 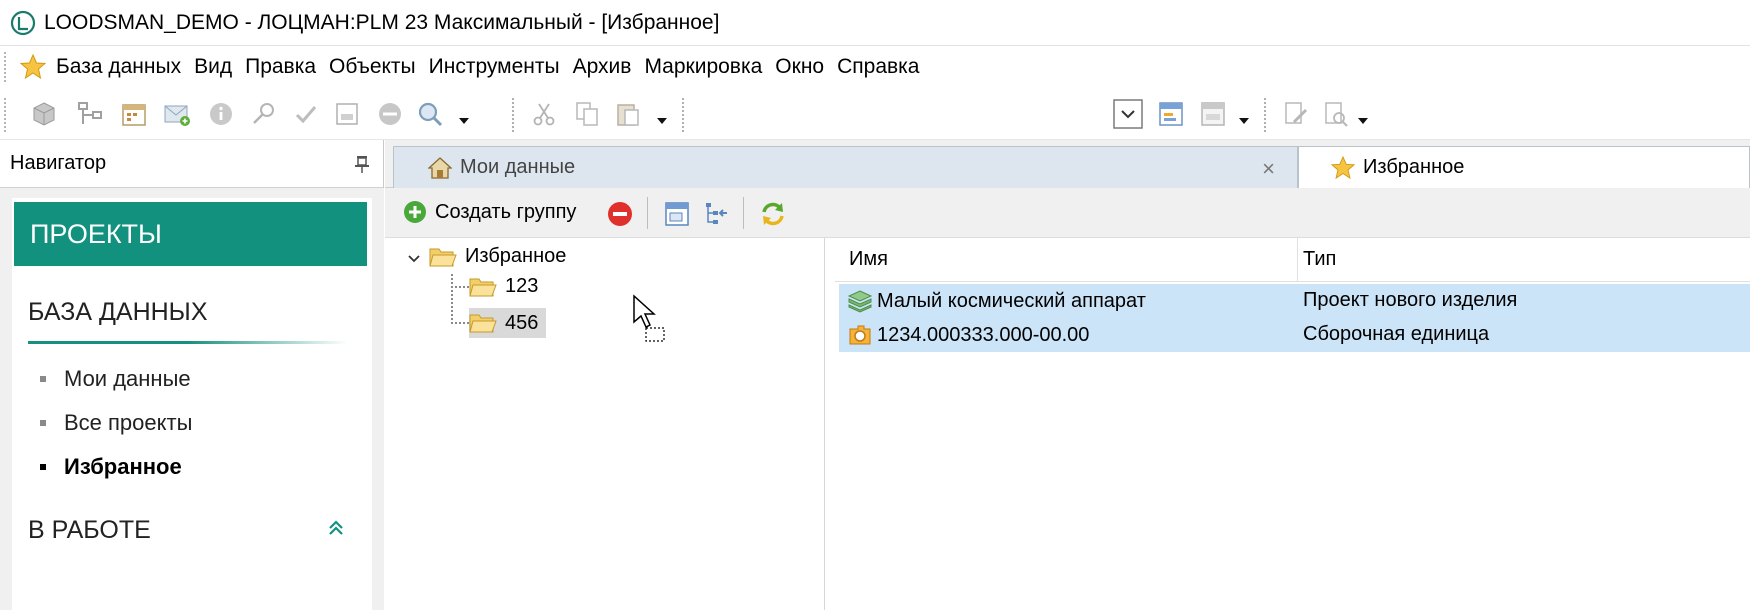 What do you see at coordinates (1297, 260) in the screenshot?
I see `column-divider` at bounding box center [1297, 260].